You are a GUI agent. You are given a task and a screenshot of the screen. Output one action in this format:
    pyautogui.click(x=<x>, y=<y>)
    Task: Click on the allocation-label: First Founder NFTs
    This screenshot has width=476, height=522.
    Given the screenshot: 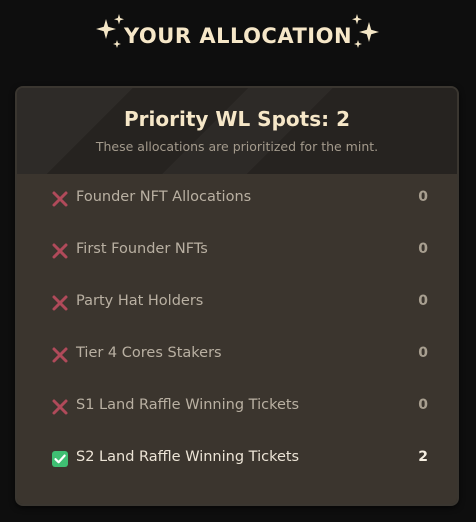 What is the action you would take?
    pyautogui.click(x=142, y=249)
    